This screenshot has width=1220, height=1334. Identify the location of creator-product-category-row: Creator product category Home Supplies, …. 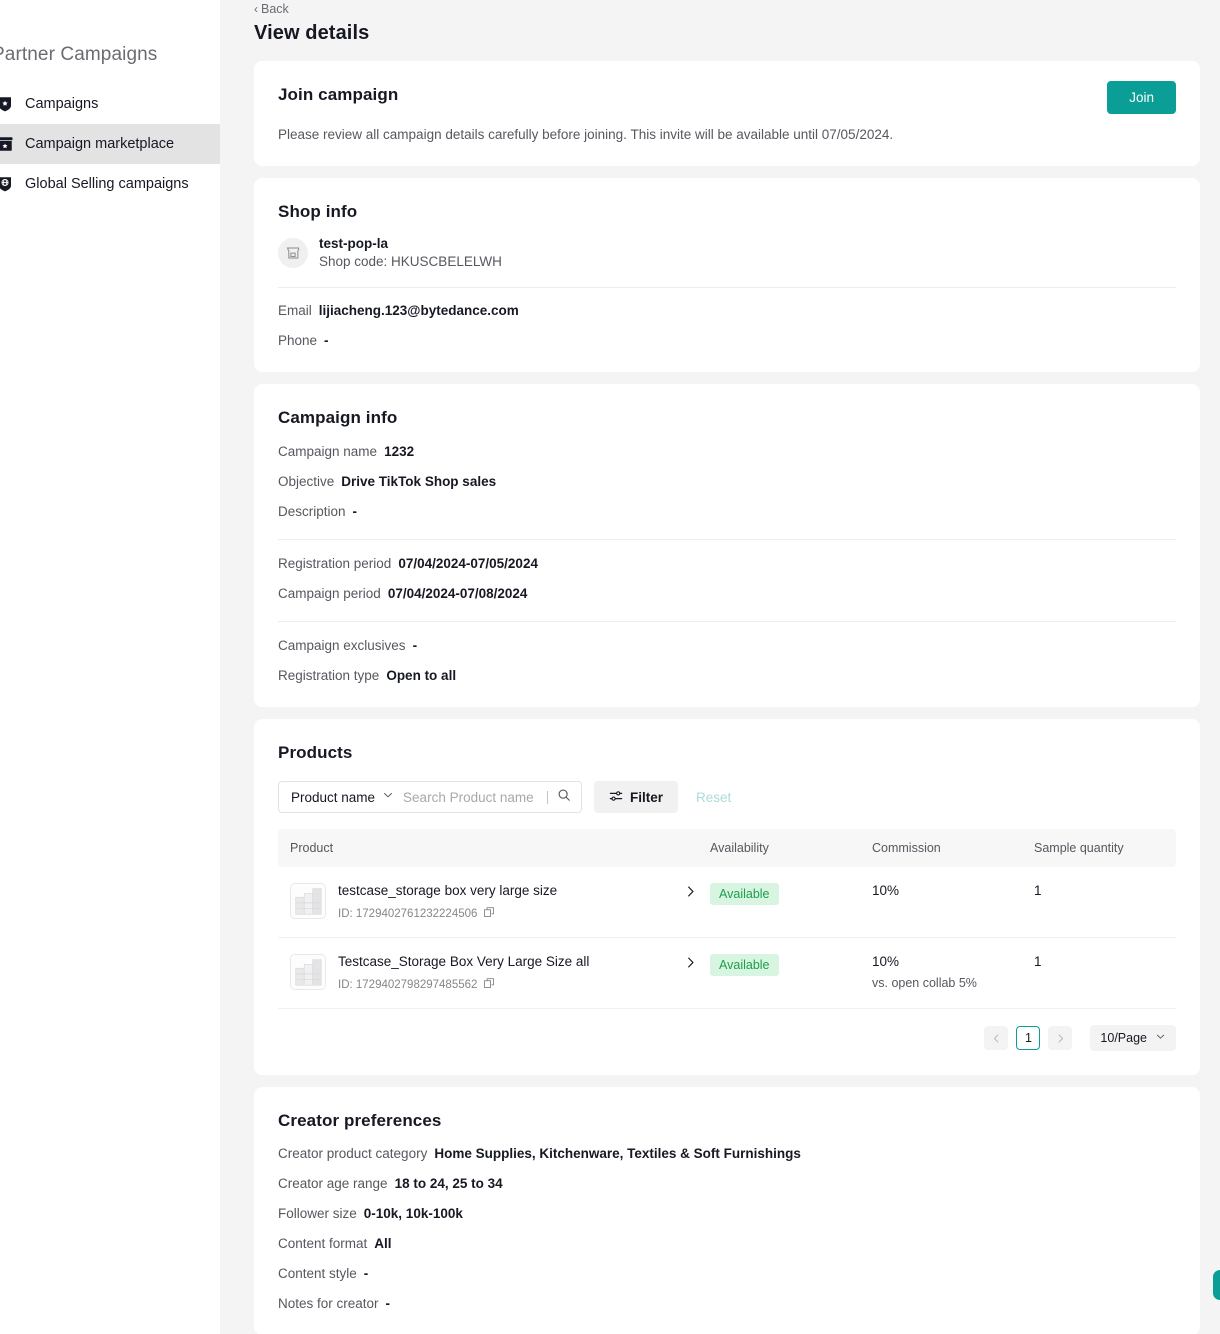
(727, 1153).